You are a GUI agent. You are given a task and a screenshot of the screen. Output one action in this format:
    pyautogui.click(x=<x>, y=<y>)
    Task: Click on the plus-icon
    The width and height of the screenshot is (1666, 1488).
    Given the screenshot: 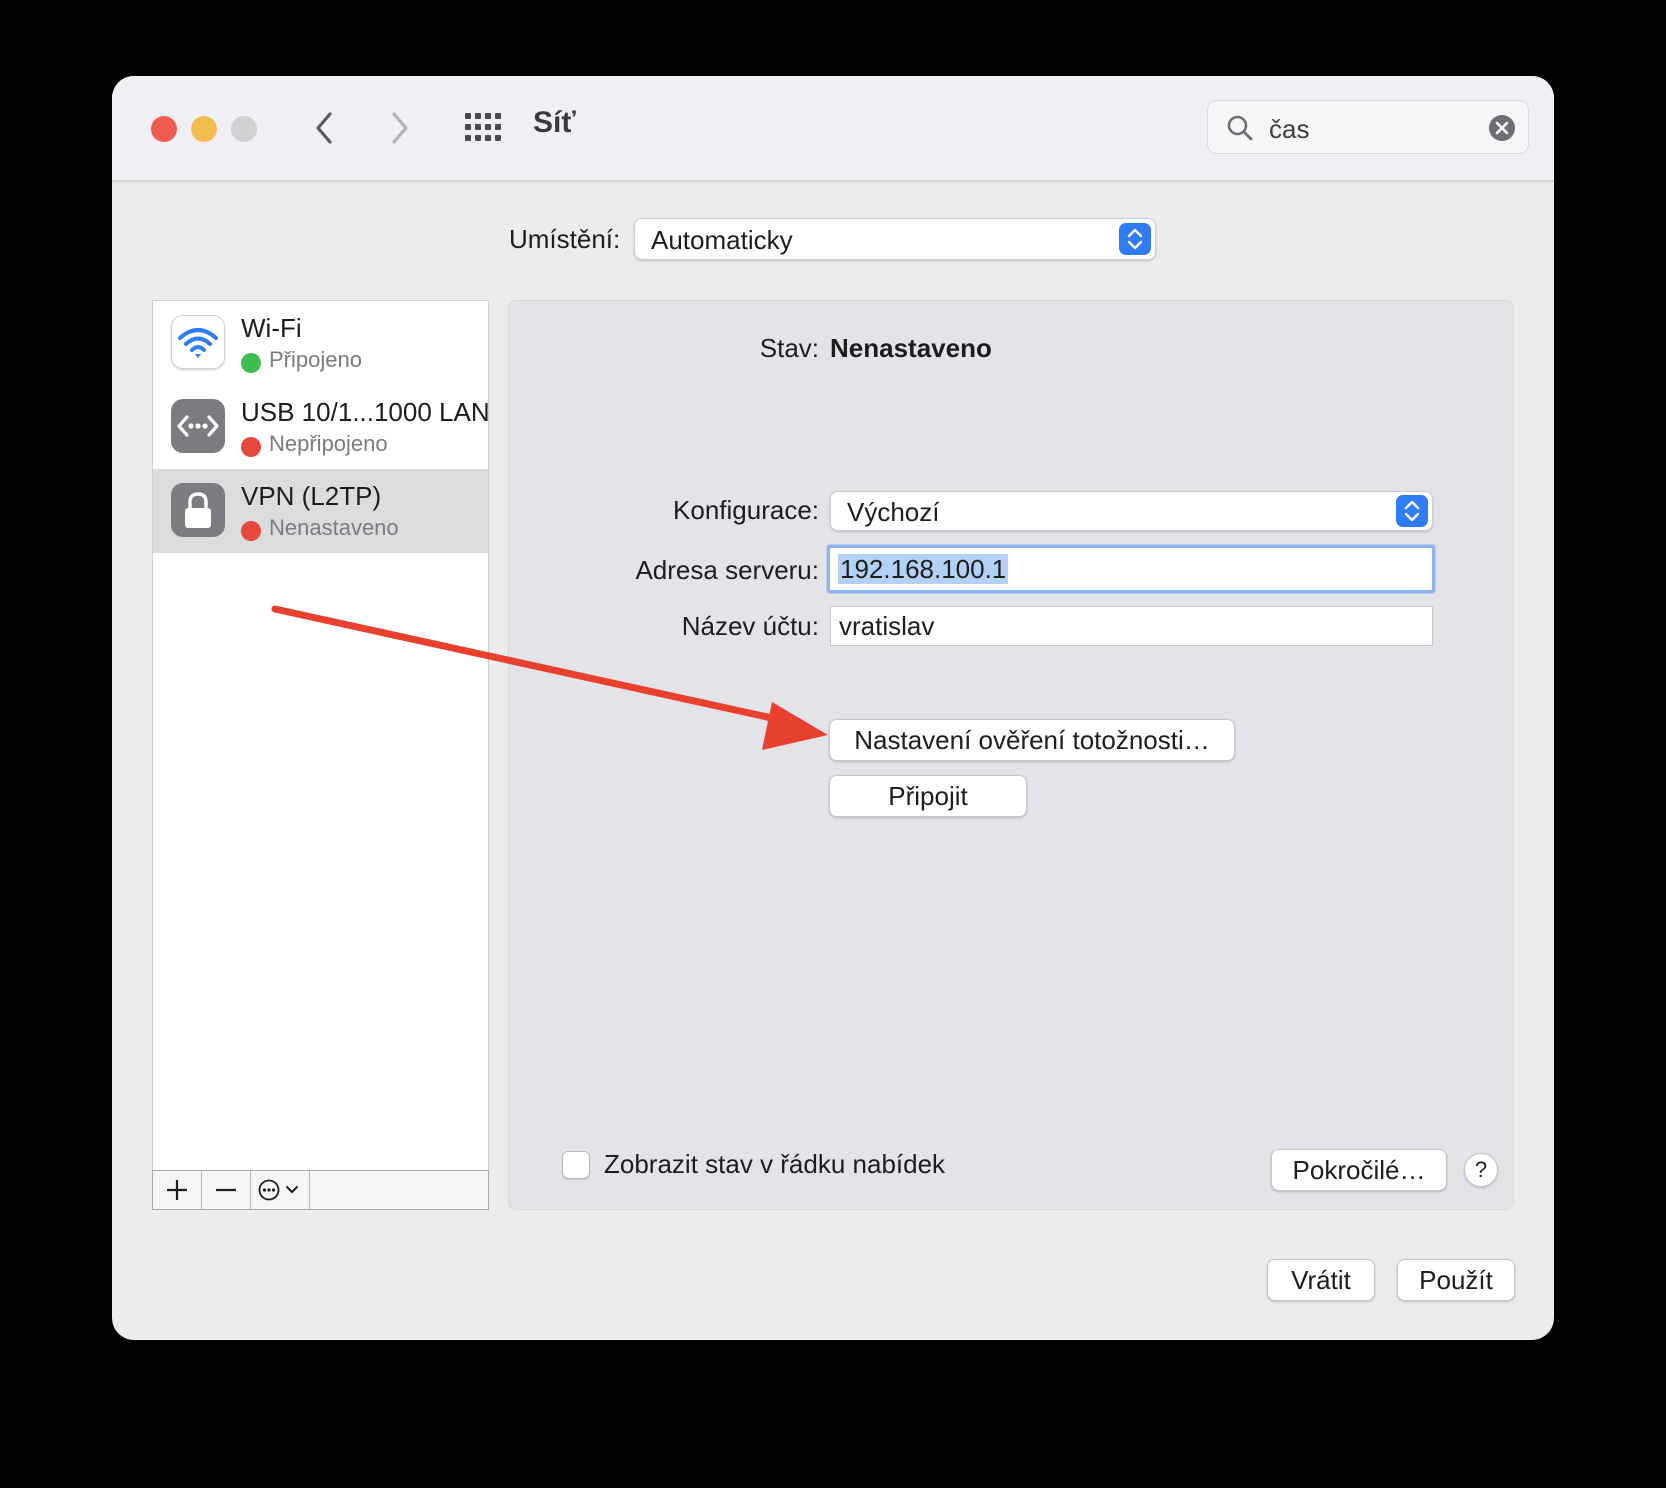 What is the action you would take?
    pyautogui.click(x=177, y=1190)
    